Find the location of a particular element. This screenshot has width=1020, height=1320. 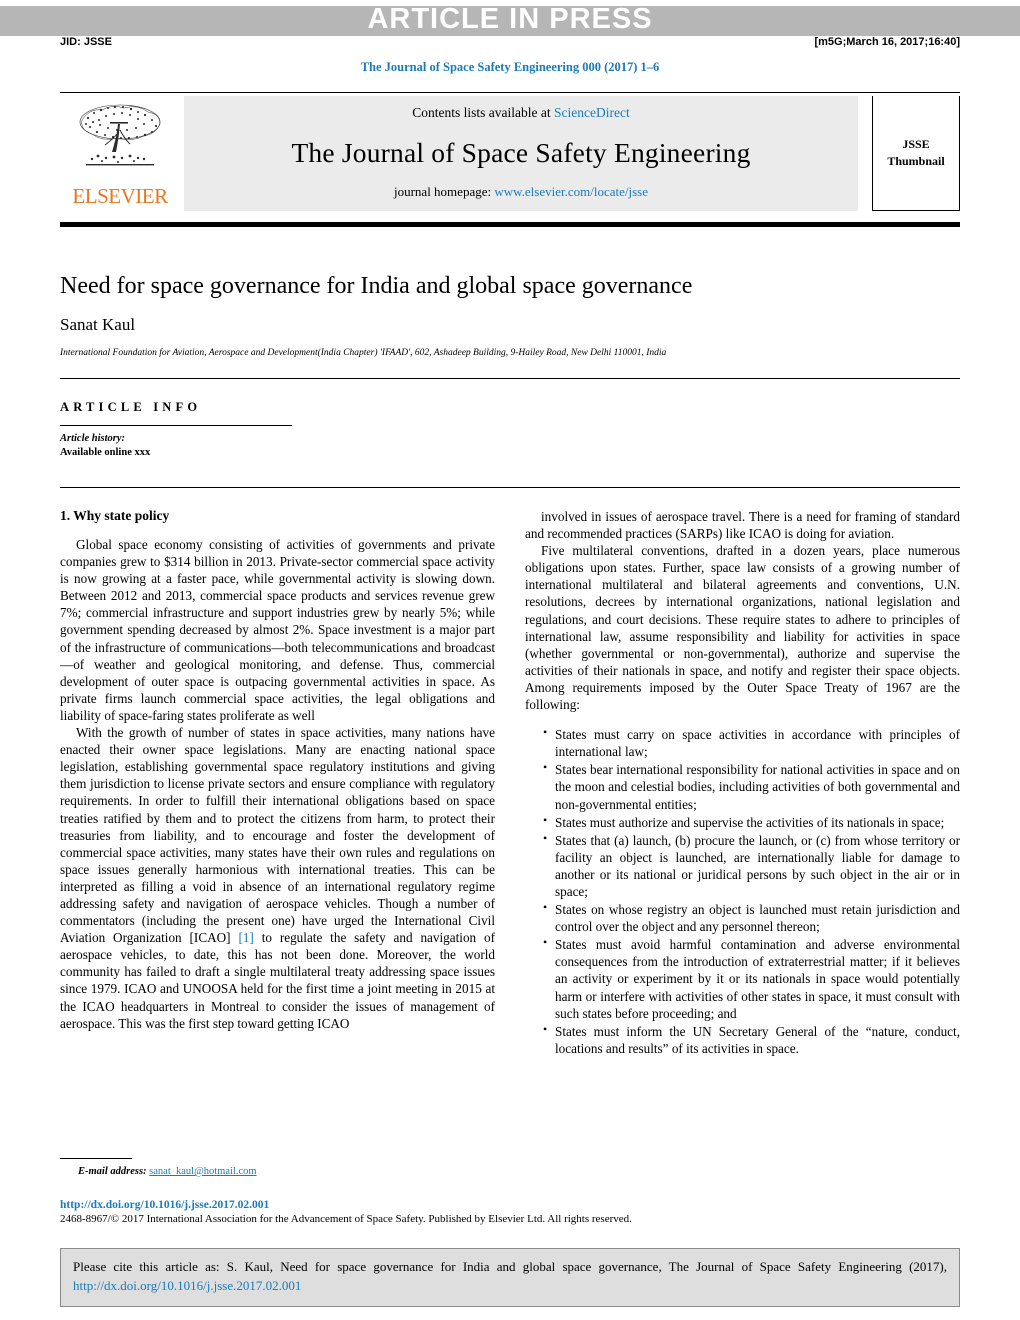

masthead-bottom-rule is located at coordinates (510, 224).